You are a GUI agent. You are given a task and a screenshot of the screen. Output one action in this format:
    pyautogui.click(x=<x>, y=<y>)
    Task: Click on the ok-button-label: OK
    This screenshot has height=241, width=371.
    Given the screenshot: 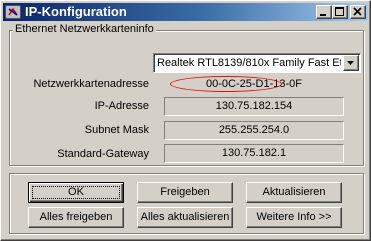 What is the action you would take?
    pyautogui.click(x=76, y=192)
    